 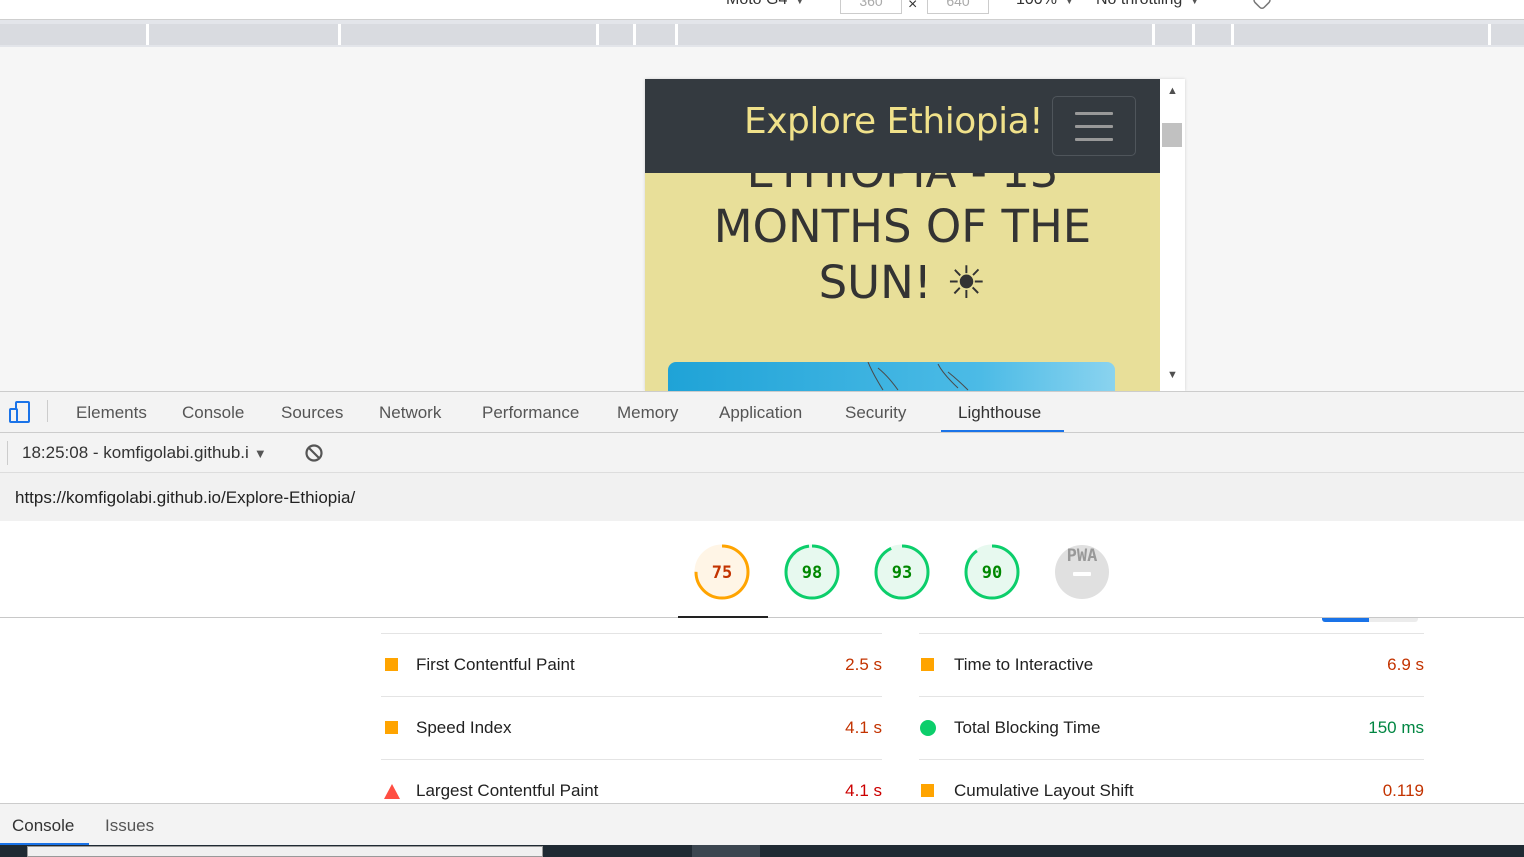 What do you see at coordinates (902, 255) in the screenshot?
I see `hero-title: MONTHS OF THE SUN! ☀` at bounding box center [902, 255].